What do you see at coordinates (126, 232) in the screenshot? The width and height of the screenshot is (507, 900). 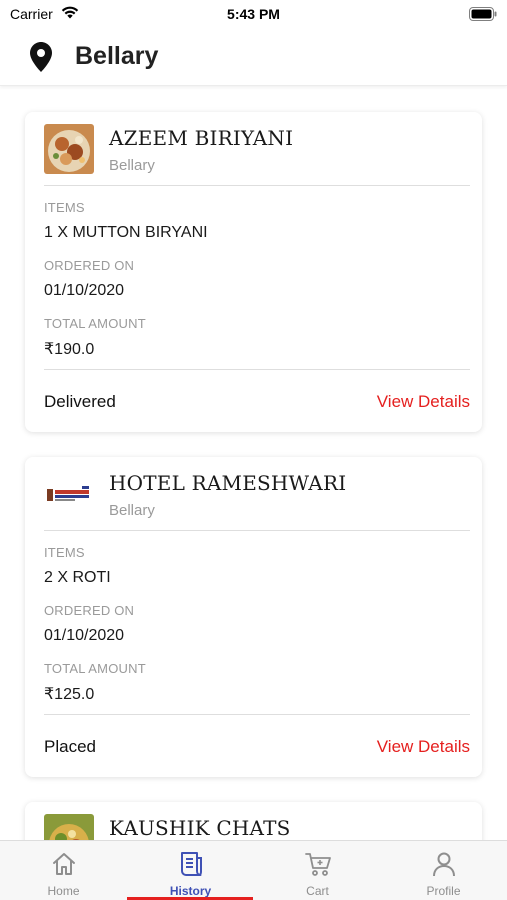 I see `items-value: 1 X MUTTON BIRYANI` at bounding box center [126, 232].